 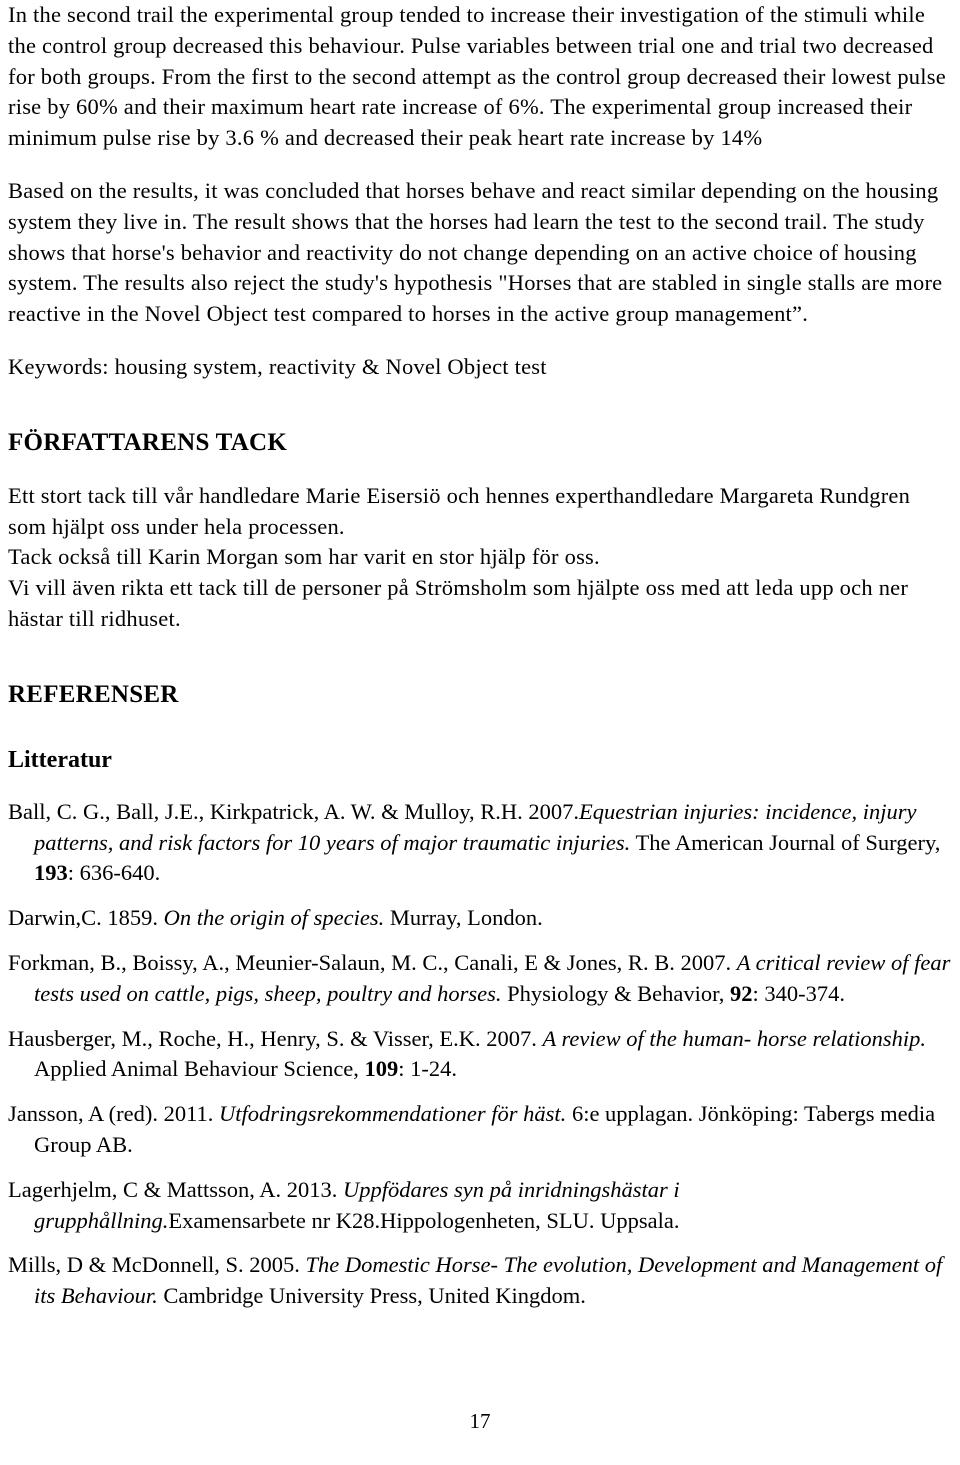 What do you see at coordinates (785, 842) in the screenshot?
I see `reference-source: The American Journal of Surgery,` at bounding box center [785, 842].